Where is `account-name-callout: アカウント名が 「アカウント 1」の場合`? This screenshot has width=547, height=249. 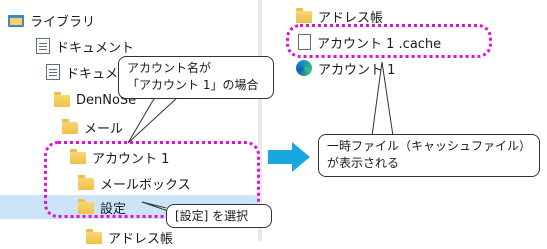 account-name-callout: アカウント名が 「アカウント 1」の場合 is located at coordinates (196, 77).